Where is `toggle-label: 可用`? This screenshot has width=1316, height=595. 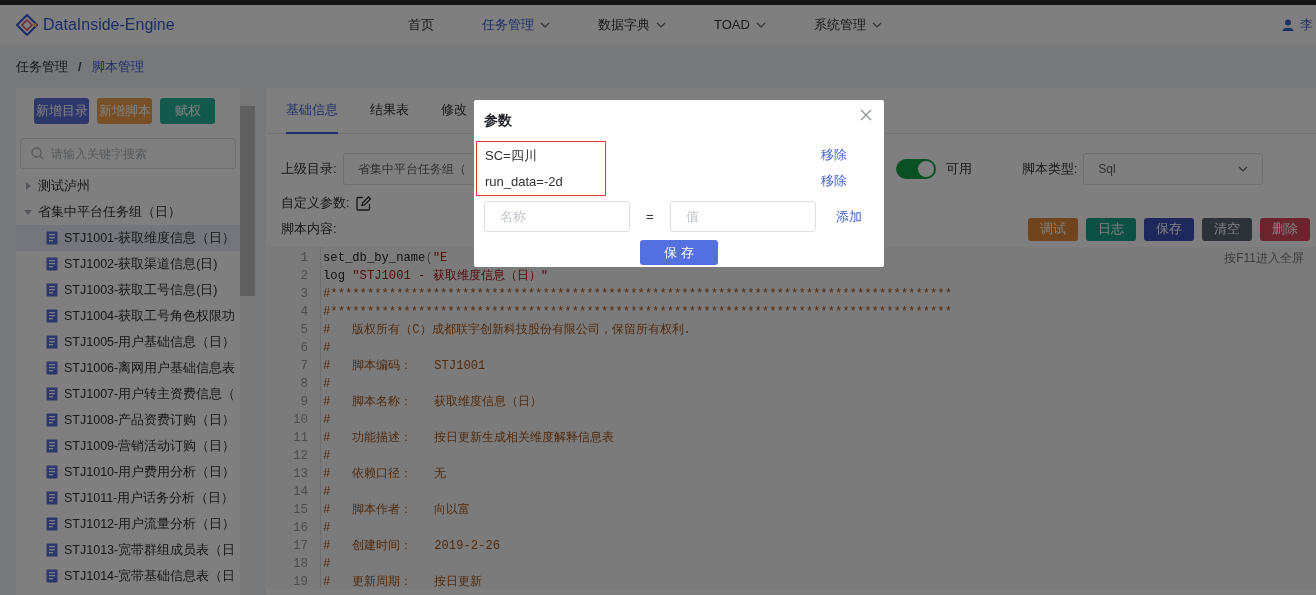
toggle-label: 可用 is located at coordinates (958, 169).